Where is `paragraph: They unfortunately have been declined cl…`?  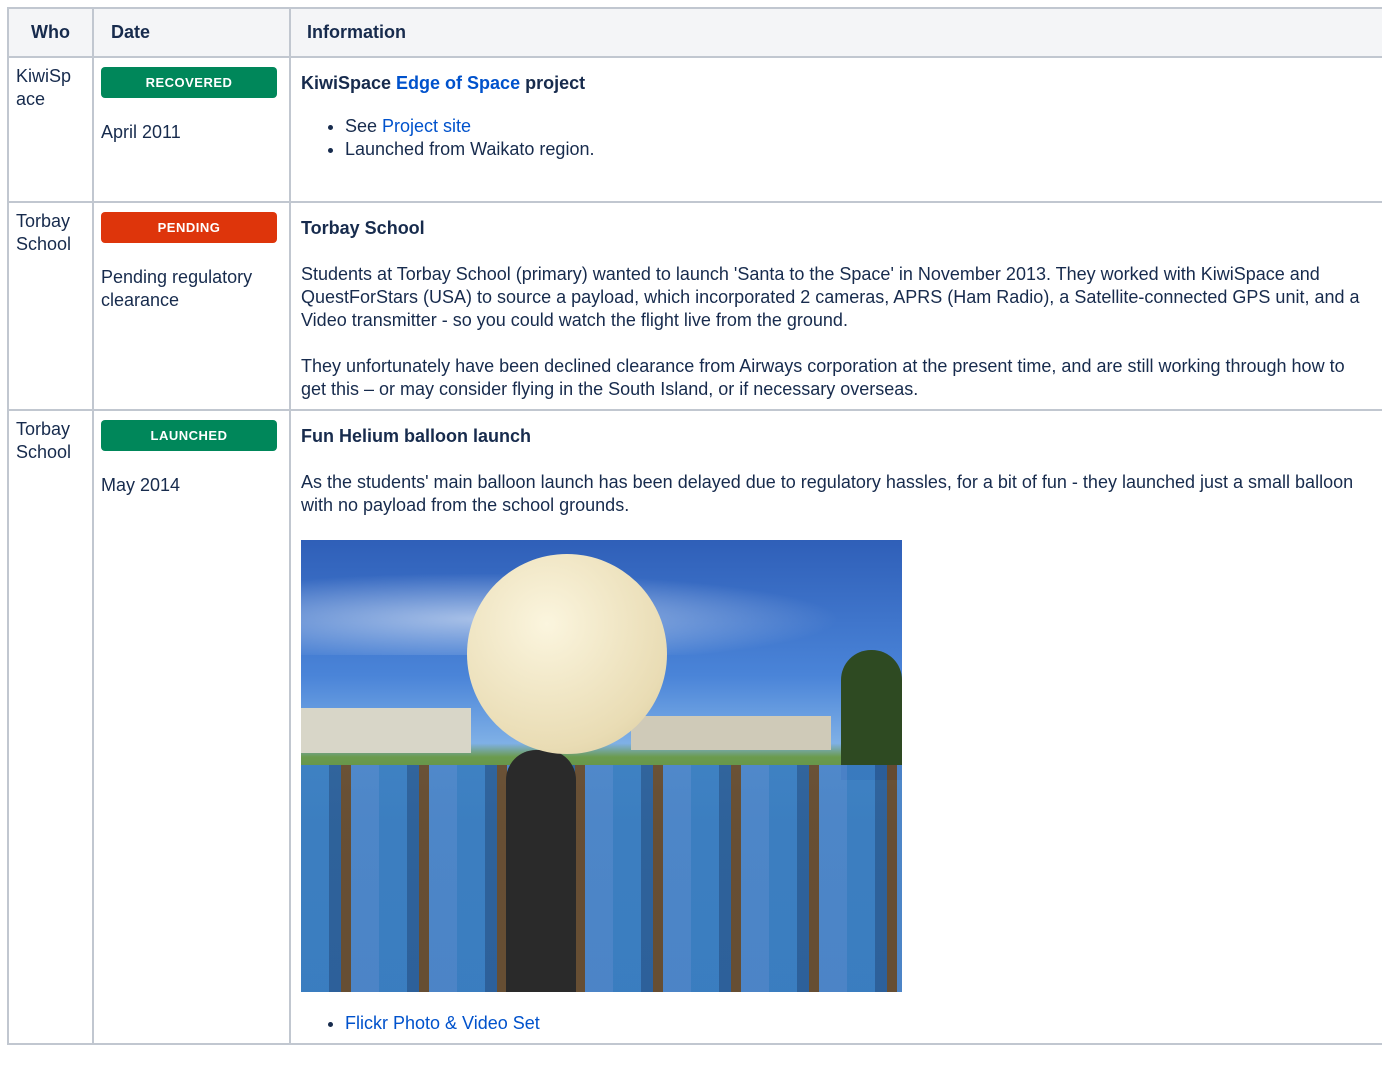 paragraph: They unfortunately have been declined cl… is located at coordinates (823, 377).